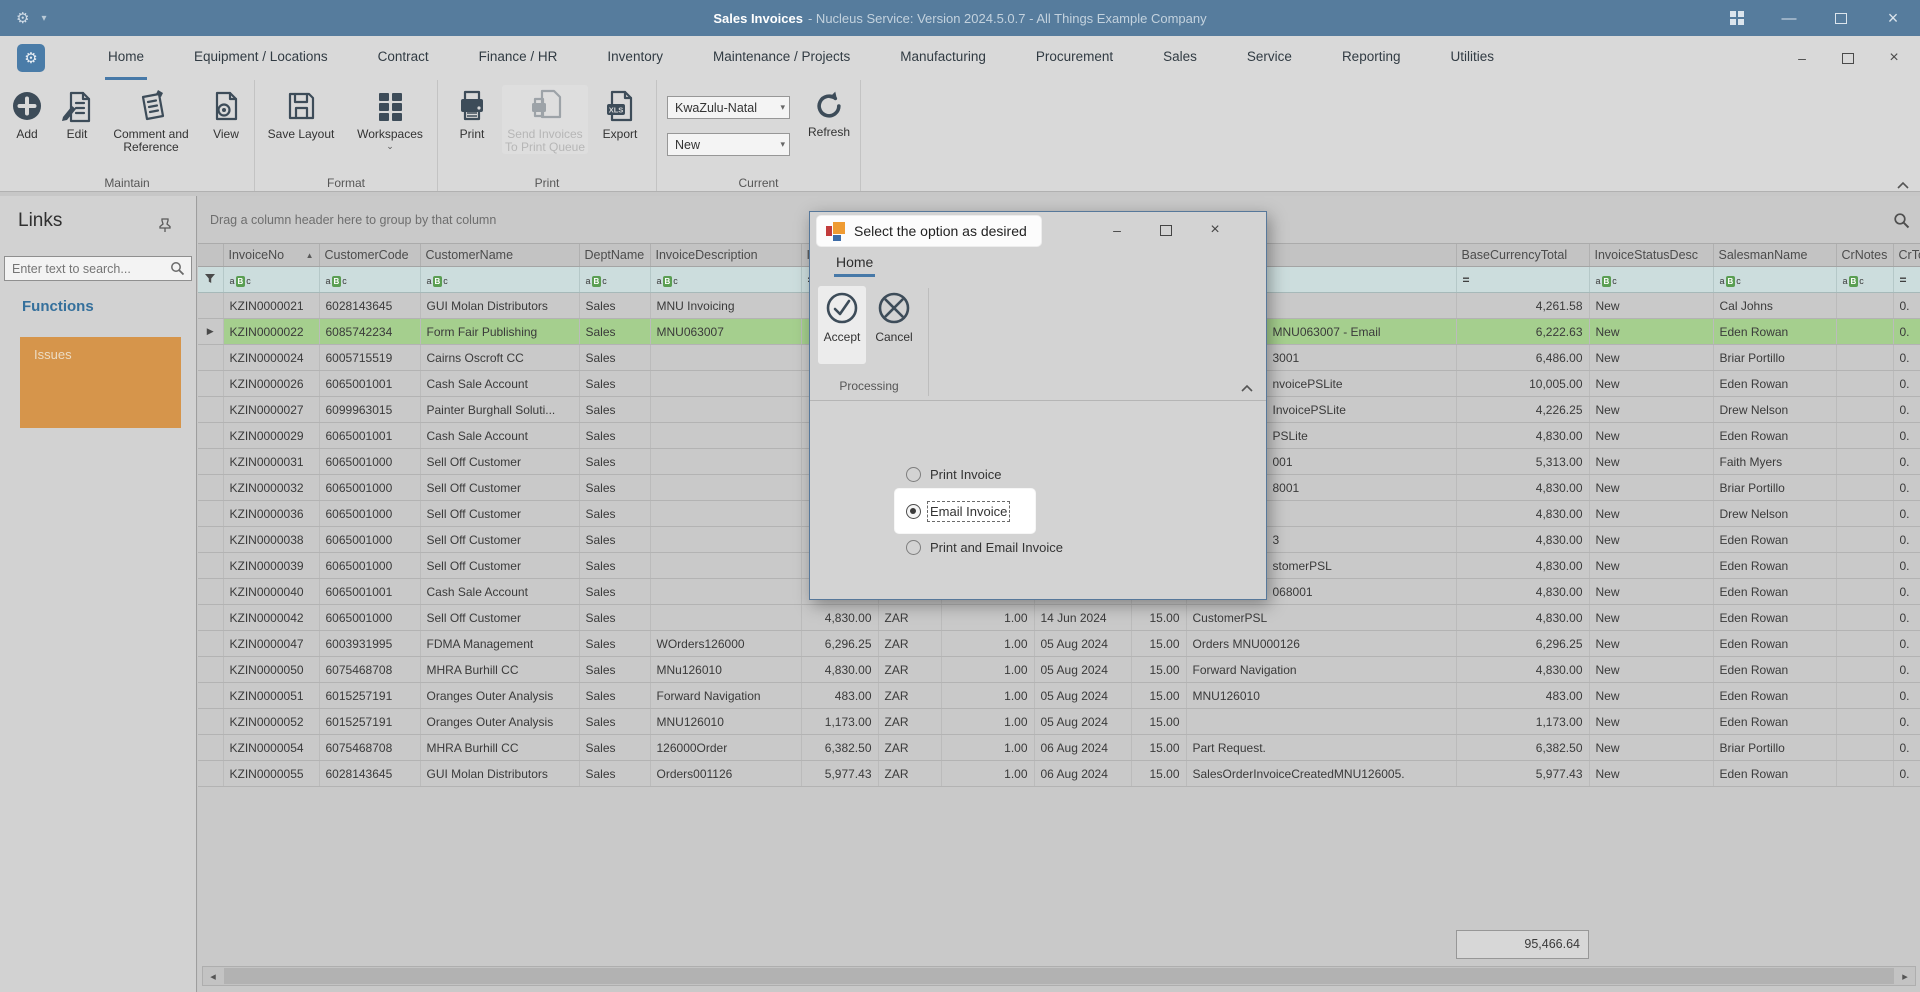 Image resolution: width=1920 pixels, height=992 pixels. Describe the element at coordinates (151, 119) in the screenshot. I see `comment-and-reference-button: Comment and Reference` at that location.